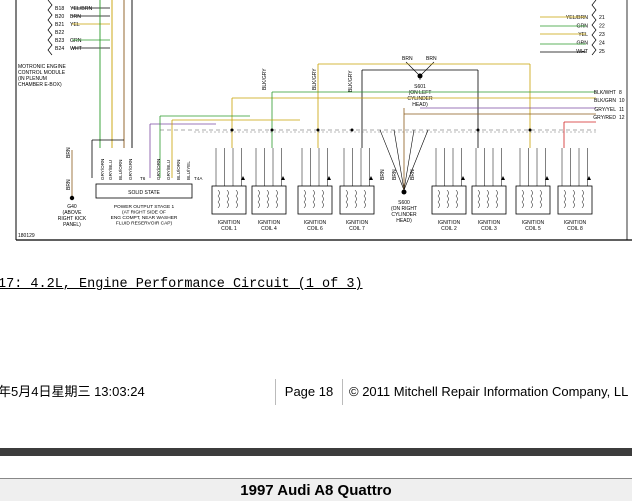 The image size is (632, 503). What do you see at coordinates (449, 190) in the screenshot?
I see `ignition-coil: IGNITIONCOIL 2` at bounding box center [449, 190].